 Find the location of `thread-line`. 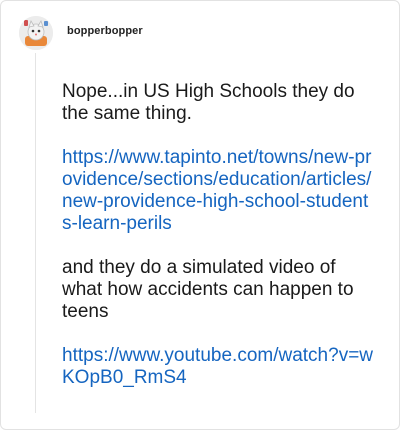

thread-line is located at coordinates (35, 233).